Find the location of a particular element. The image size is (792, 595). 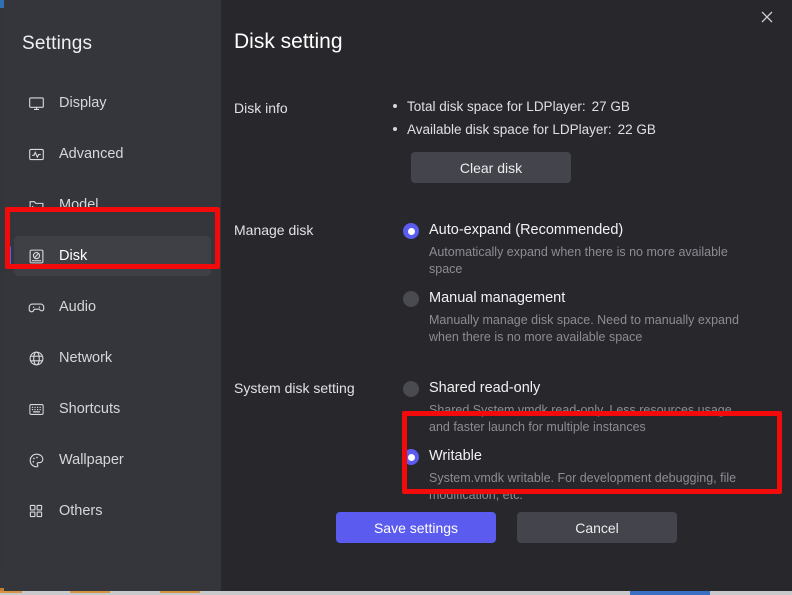

manage-disk-label: Manage disk is located at coordinates (274, 230).